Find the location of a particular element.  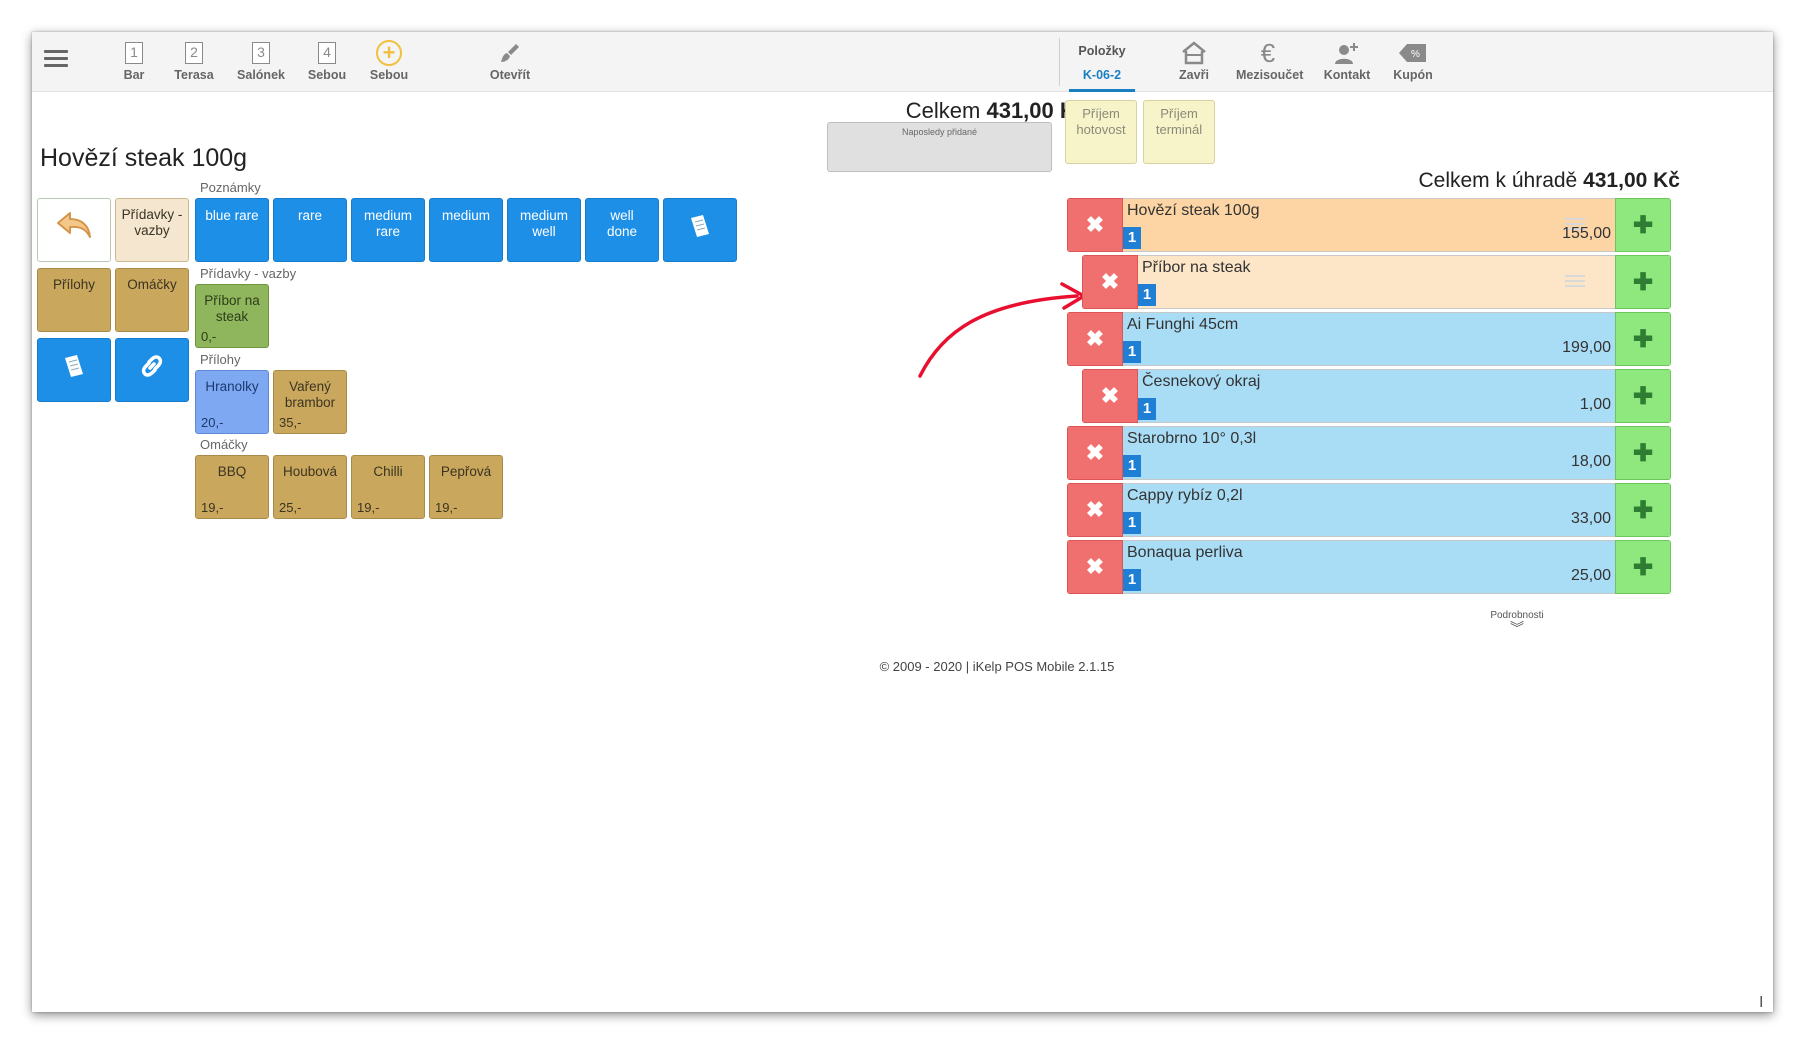

details-toggle: Podrobnosti ︾ is located at coordinates (1517, 623).